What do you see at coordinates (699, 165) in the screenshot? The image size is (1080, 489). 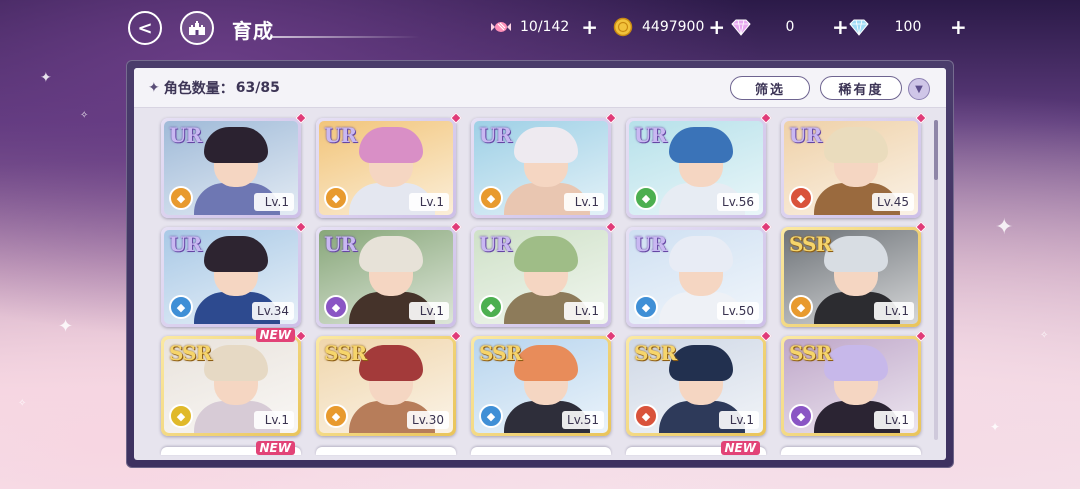 I see `character-card: UR ◆ Lv.56` at bounding box center [699, 165].